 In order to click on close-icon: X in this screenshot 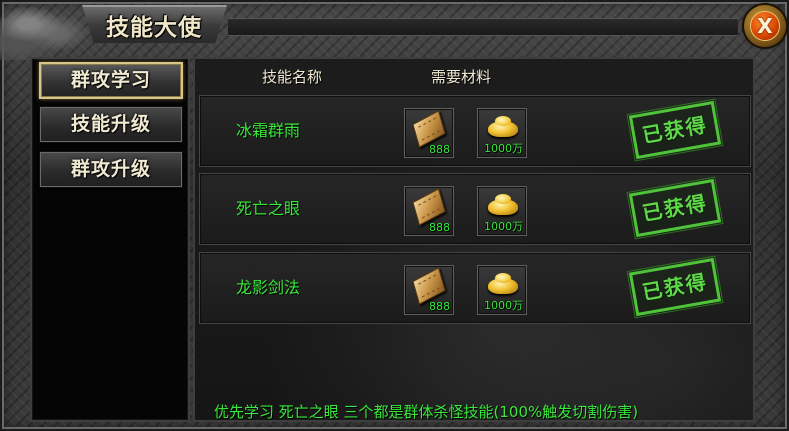, I will do `click(765, 26)`.